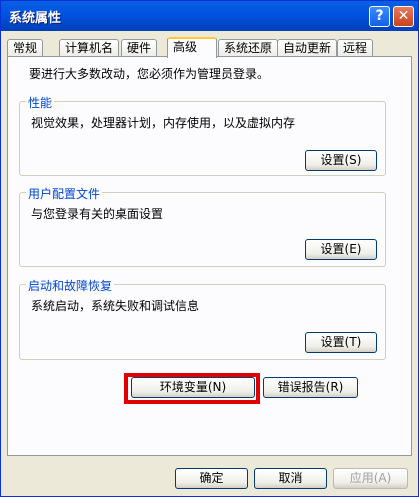  I want to click on ok-button: 确定, so click(211, 478).